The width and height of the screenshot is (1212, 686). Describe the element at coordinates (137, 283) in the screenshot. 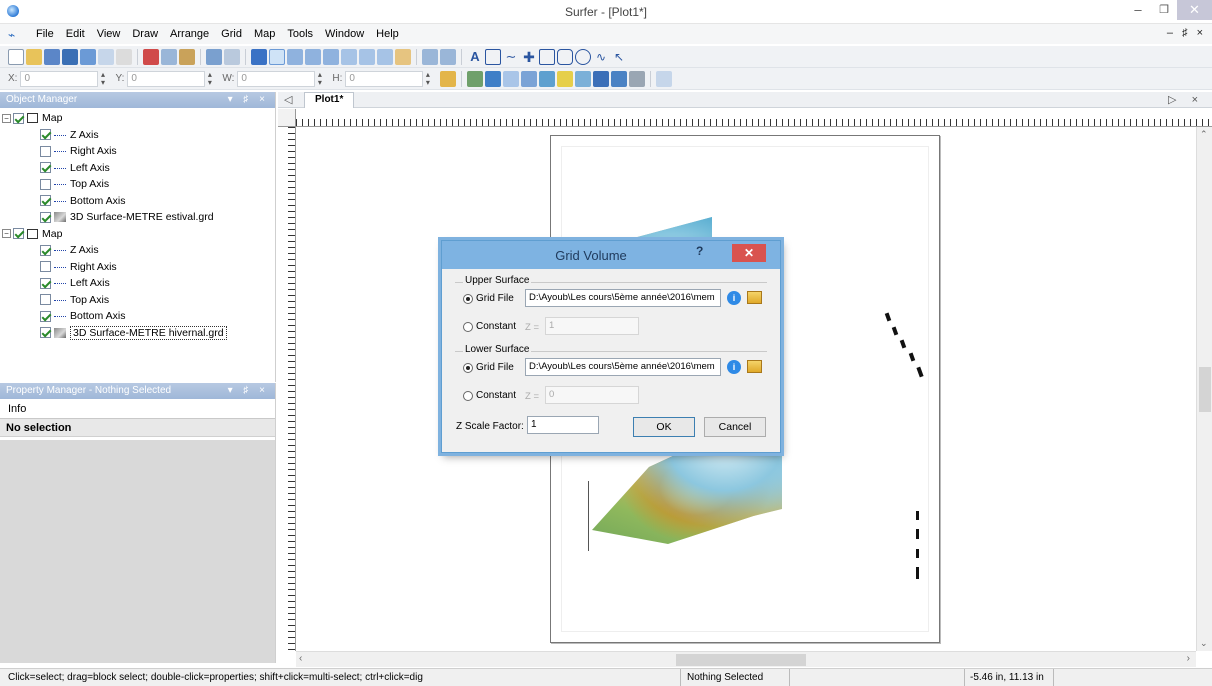

I see `tree-item-left-axis: Left Axis` at that location.